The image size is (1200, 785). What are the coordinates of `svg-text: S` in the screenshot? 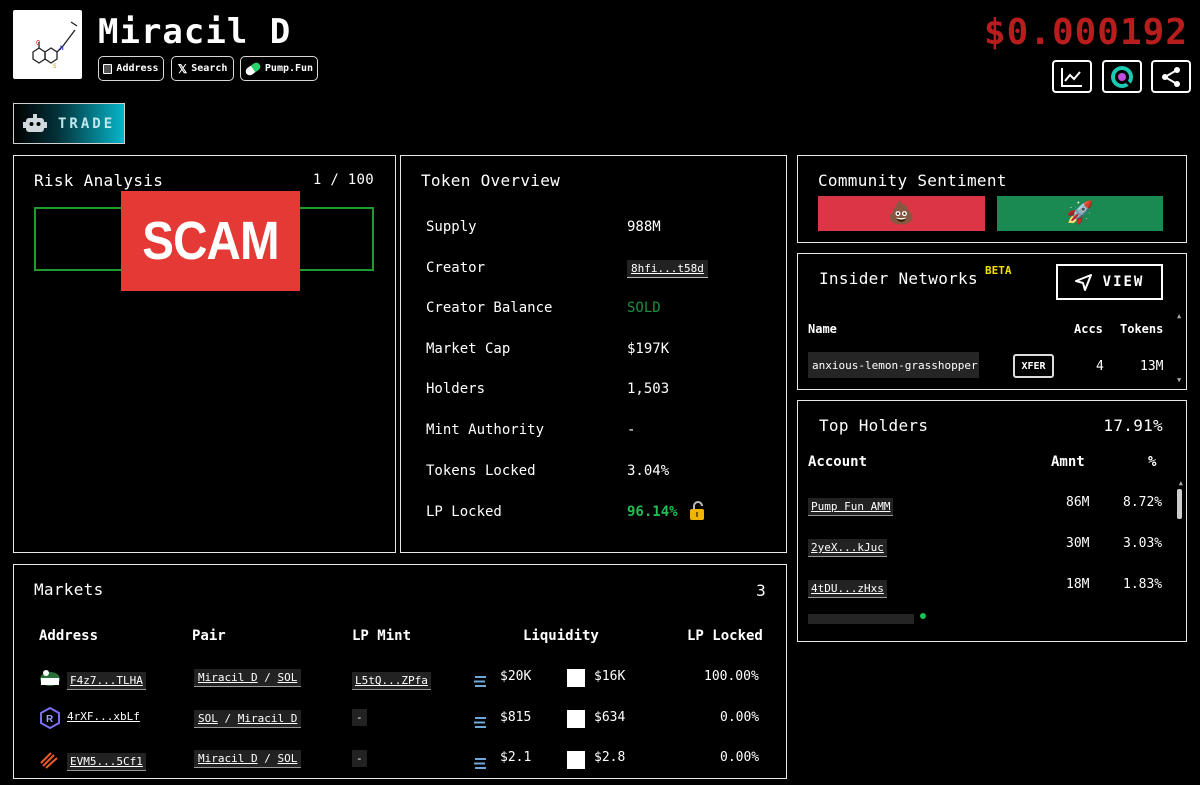 It's located at (55, 66).